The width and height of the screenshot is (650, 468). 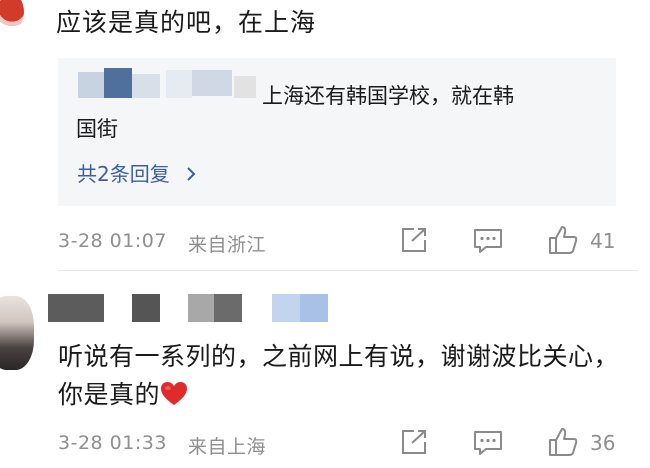 I want to click on comment-timestamp: 3-28 01:33, so click(x=112, y=443).